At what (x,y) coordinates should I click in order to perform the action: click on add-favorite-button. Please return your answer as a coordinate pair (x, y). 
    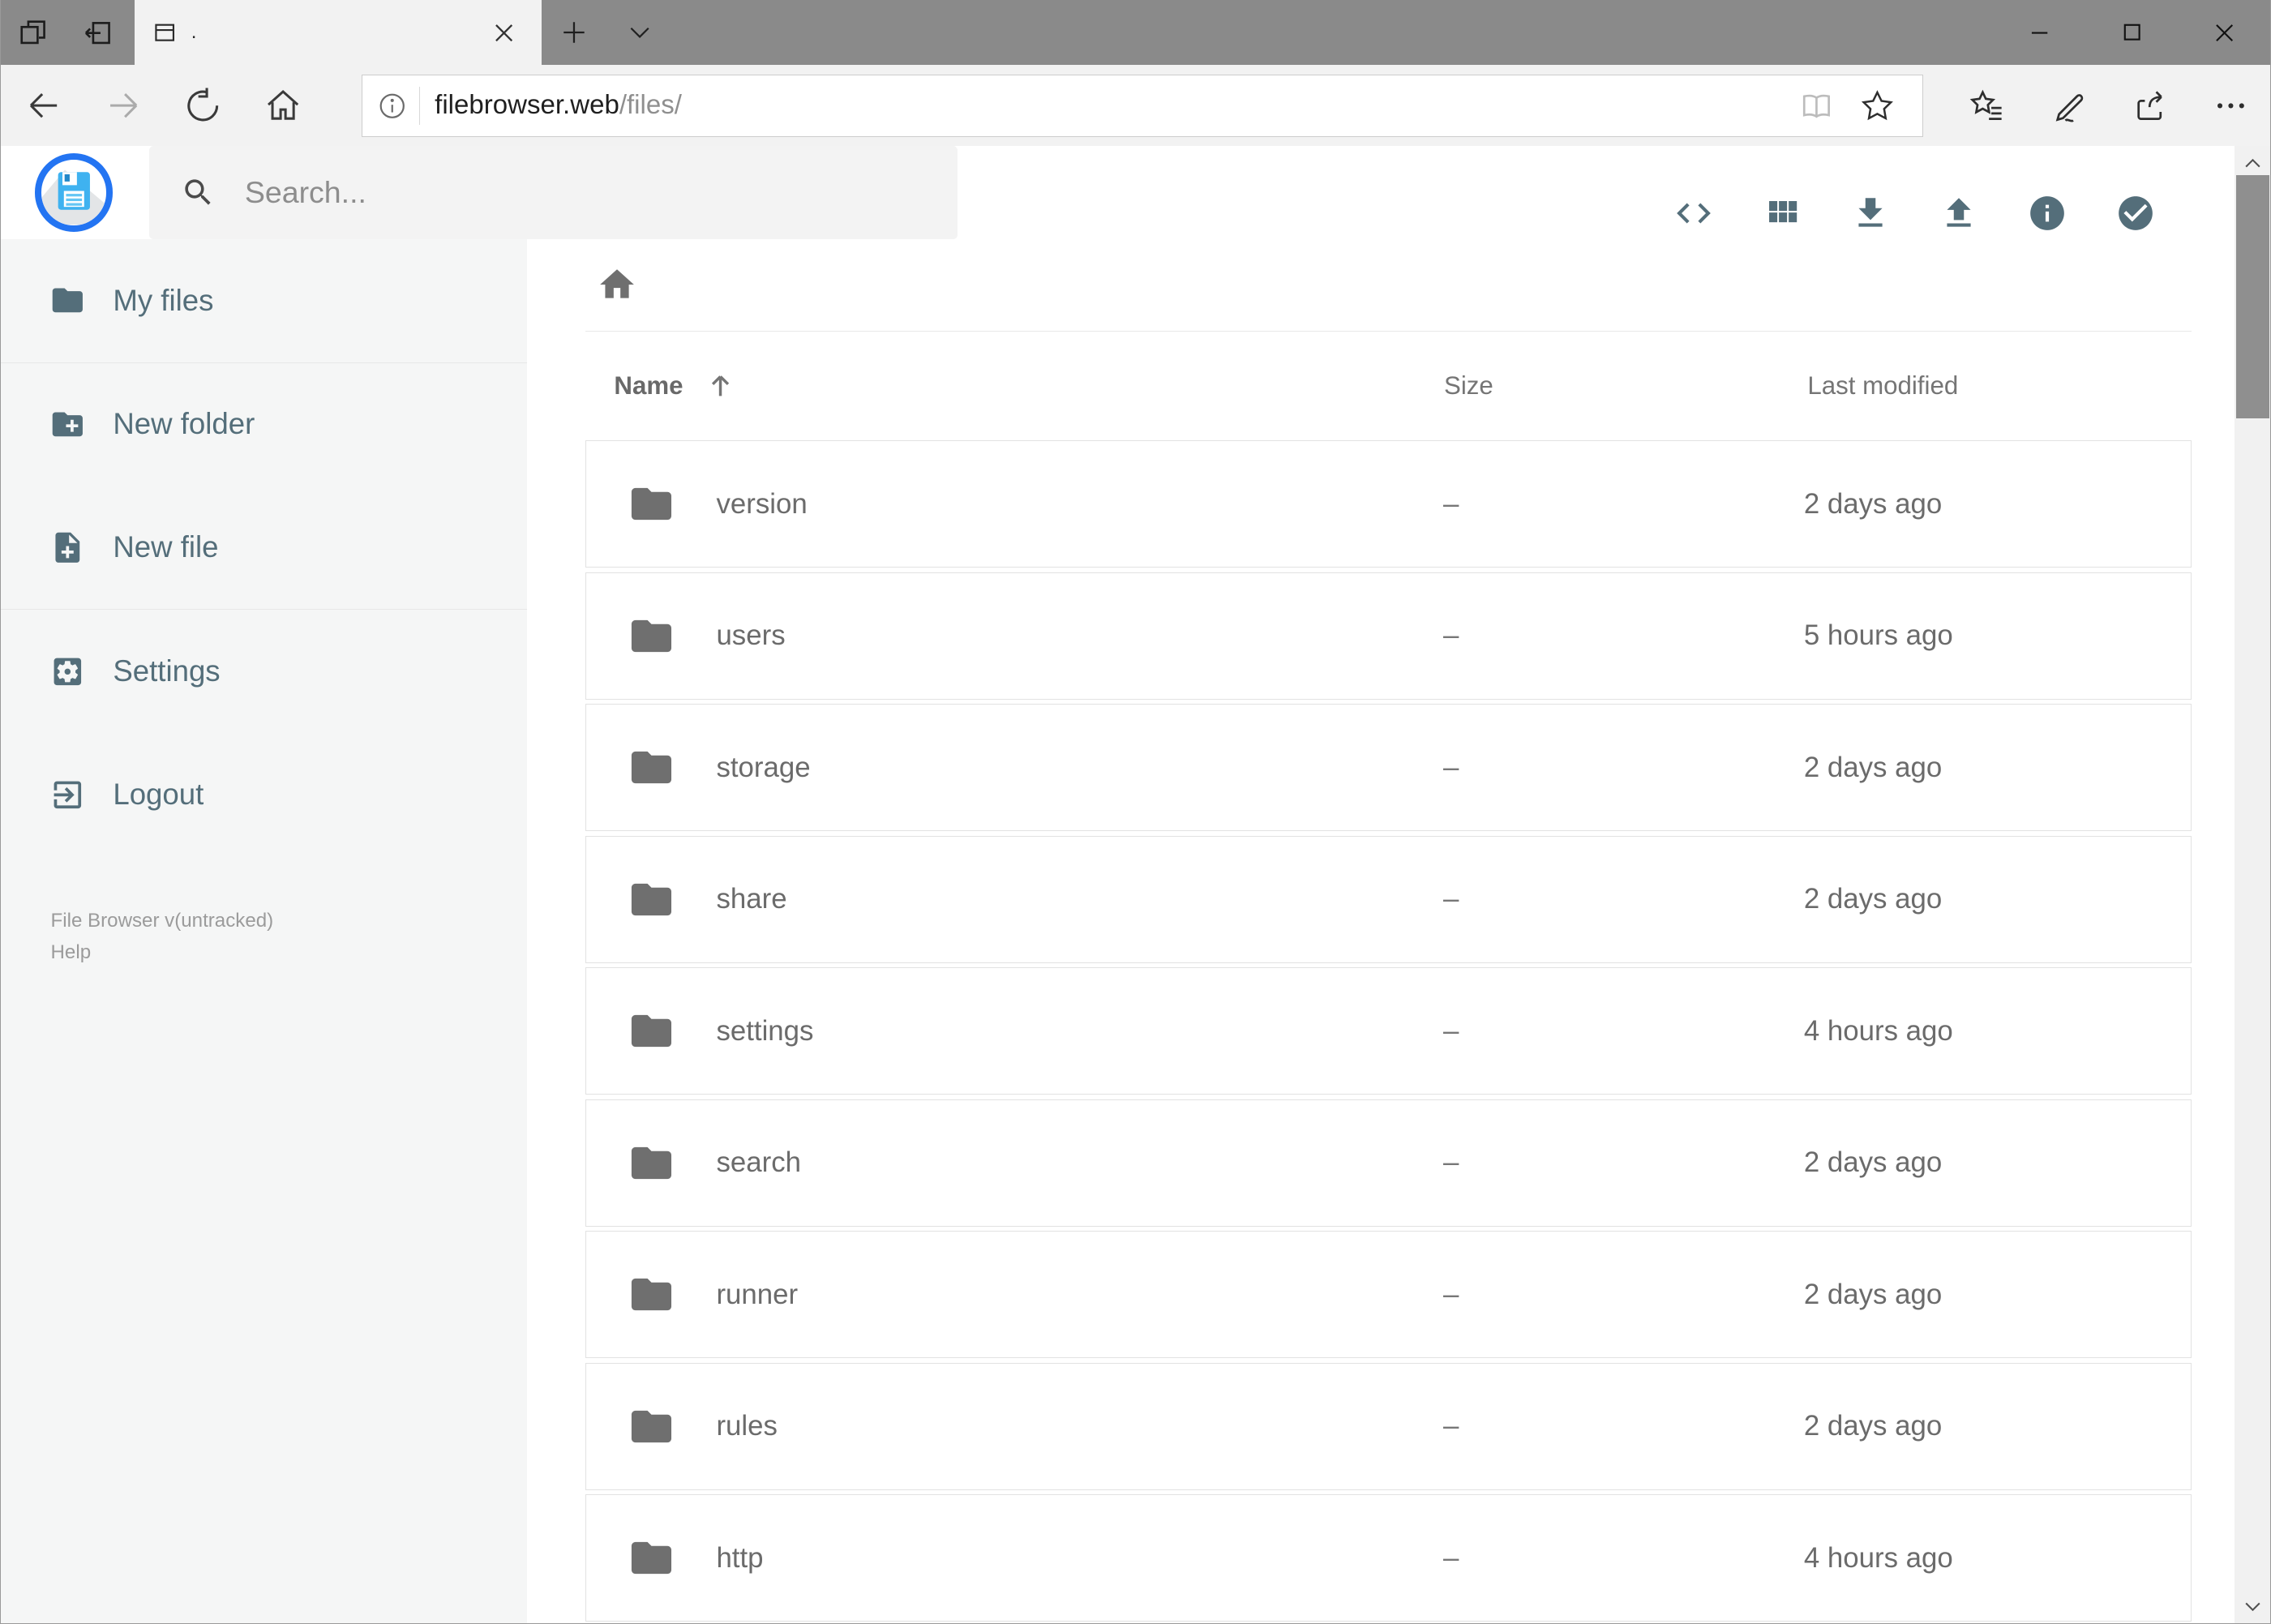
    Looking at the image, I should click on (1878, 106).